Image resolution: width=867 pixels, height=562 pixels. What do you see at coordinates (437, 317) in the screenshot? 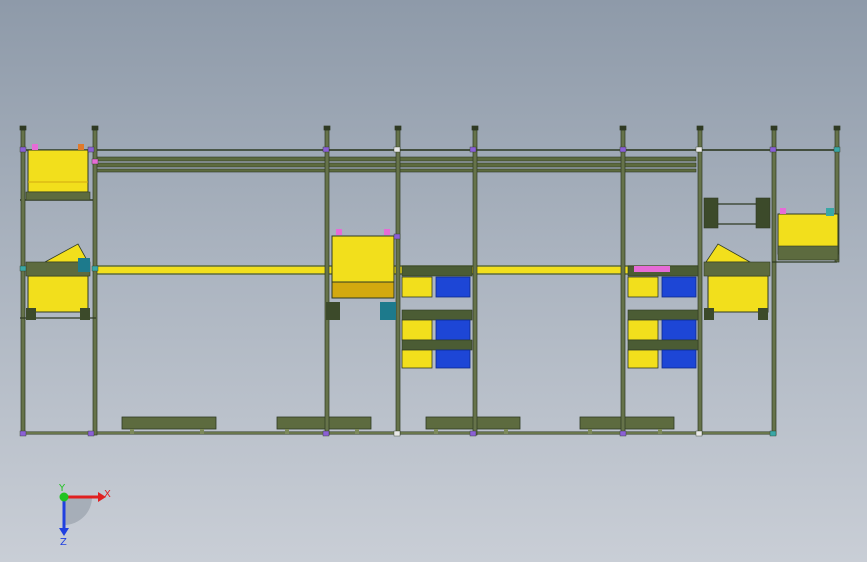
I see `bin-stack-center` at bounding box center [437, 317].